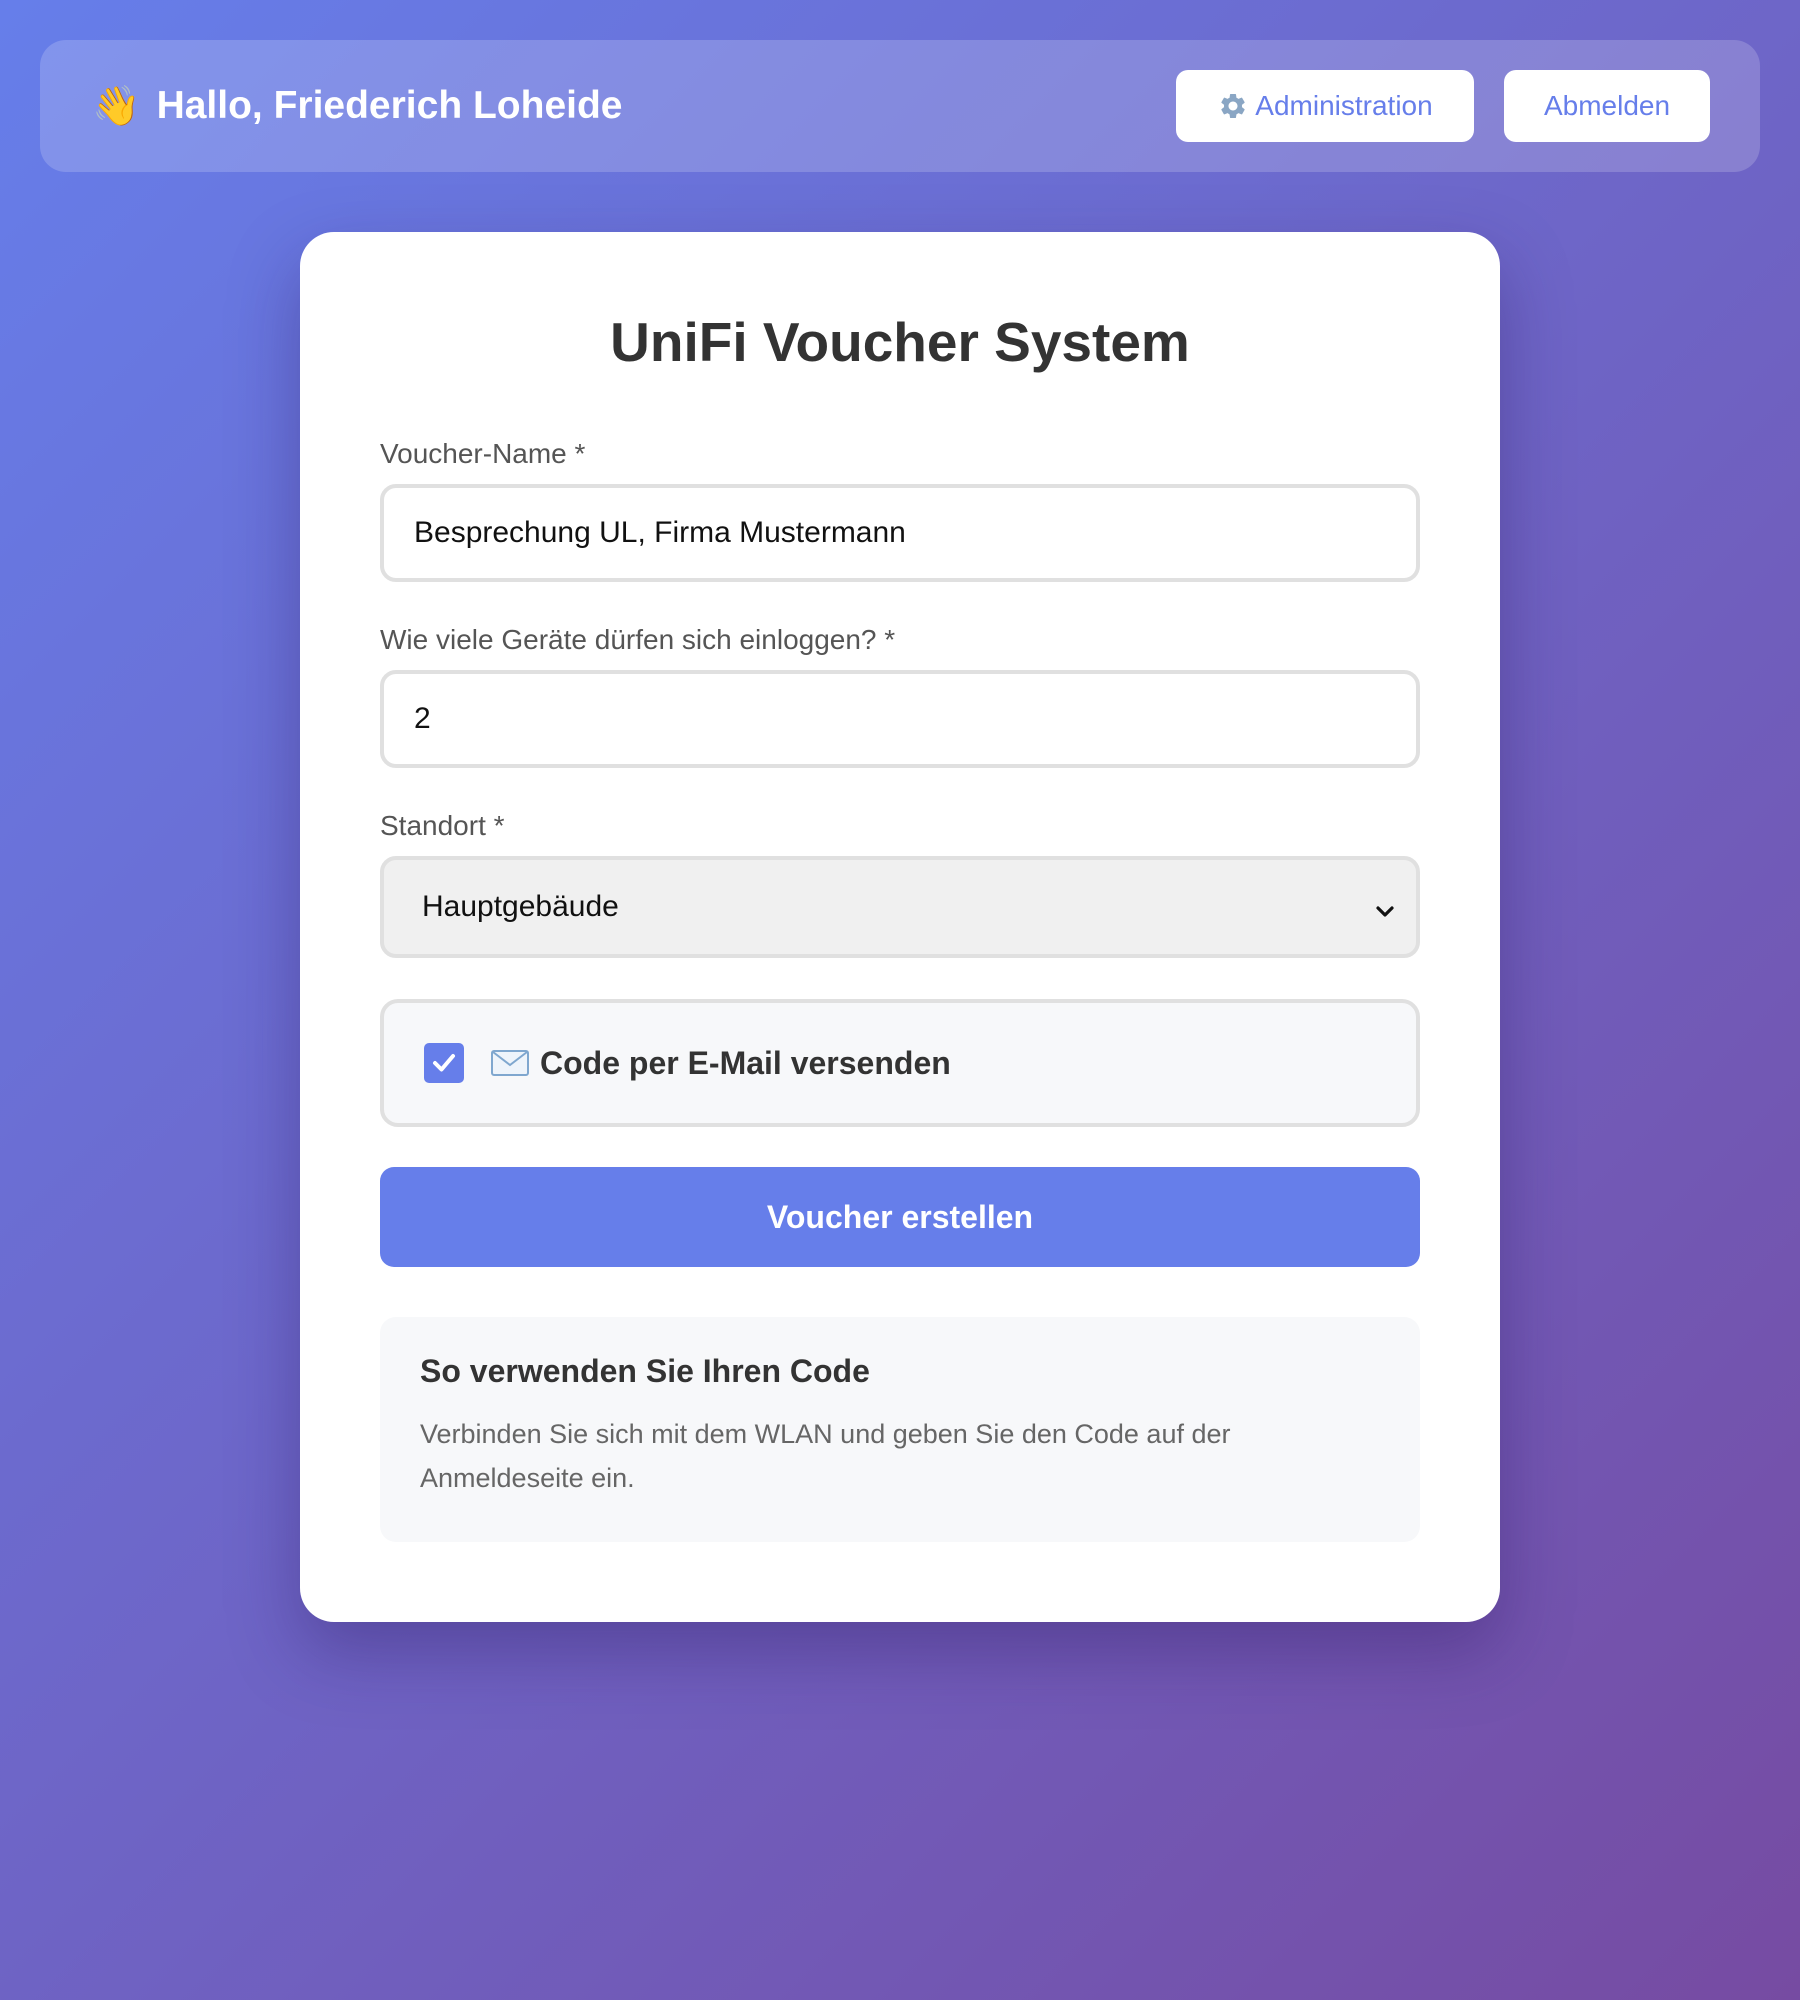 This screenshot has height=2000, width=1800. I want to click on email-checkbox-label: Code per E-Mail versenden, so click(720, 1063).